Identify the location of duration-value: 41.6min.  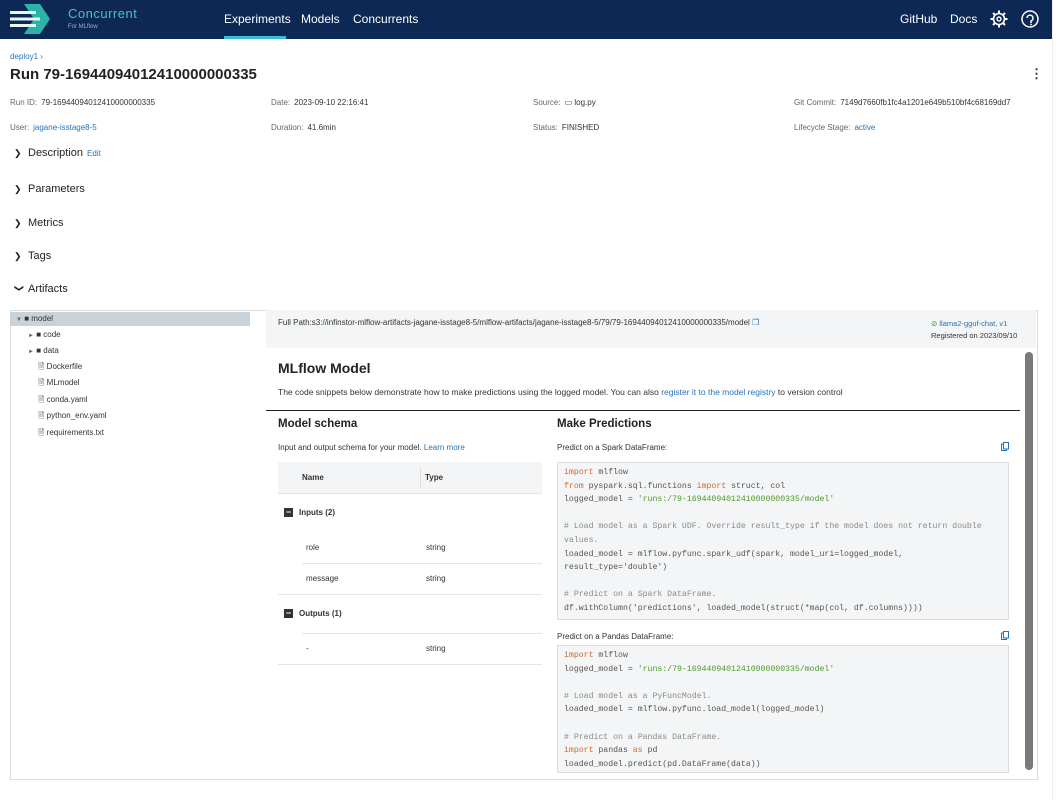
(321, 127).